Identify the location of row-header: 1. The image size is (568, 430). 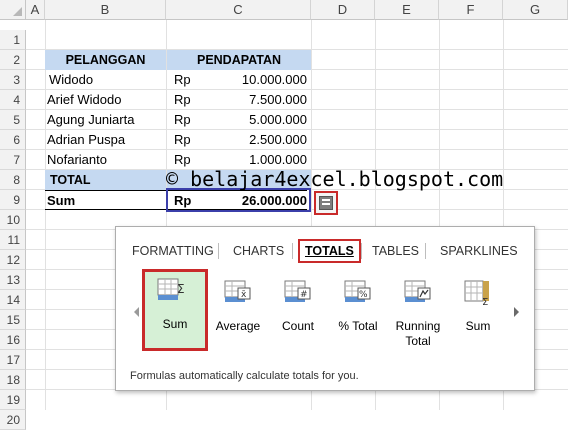
(13, 40).